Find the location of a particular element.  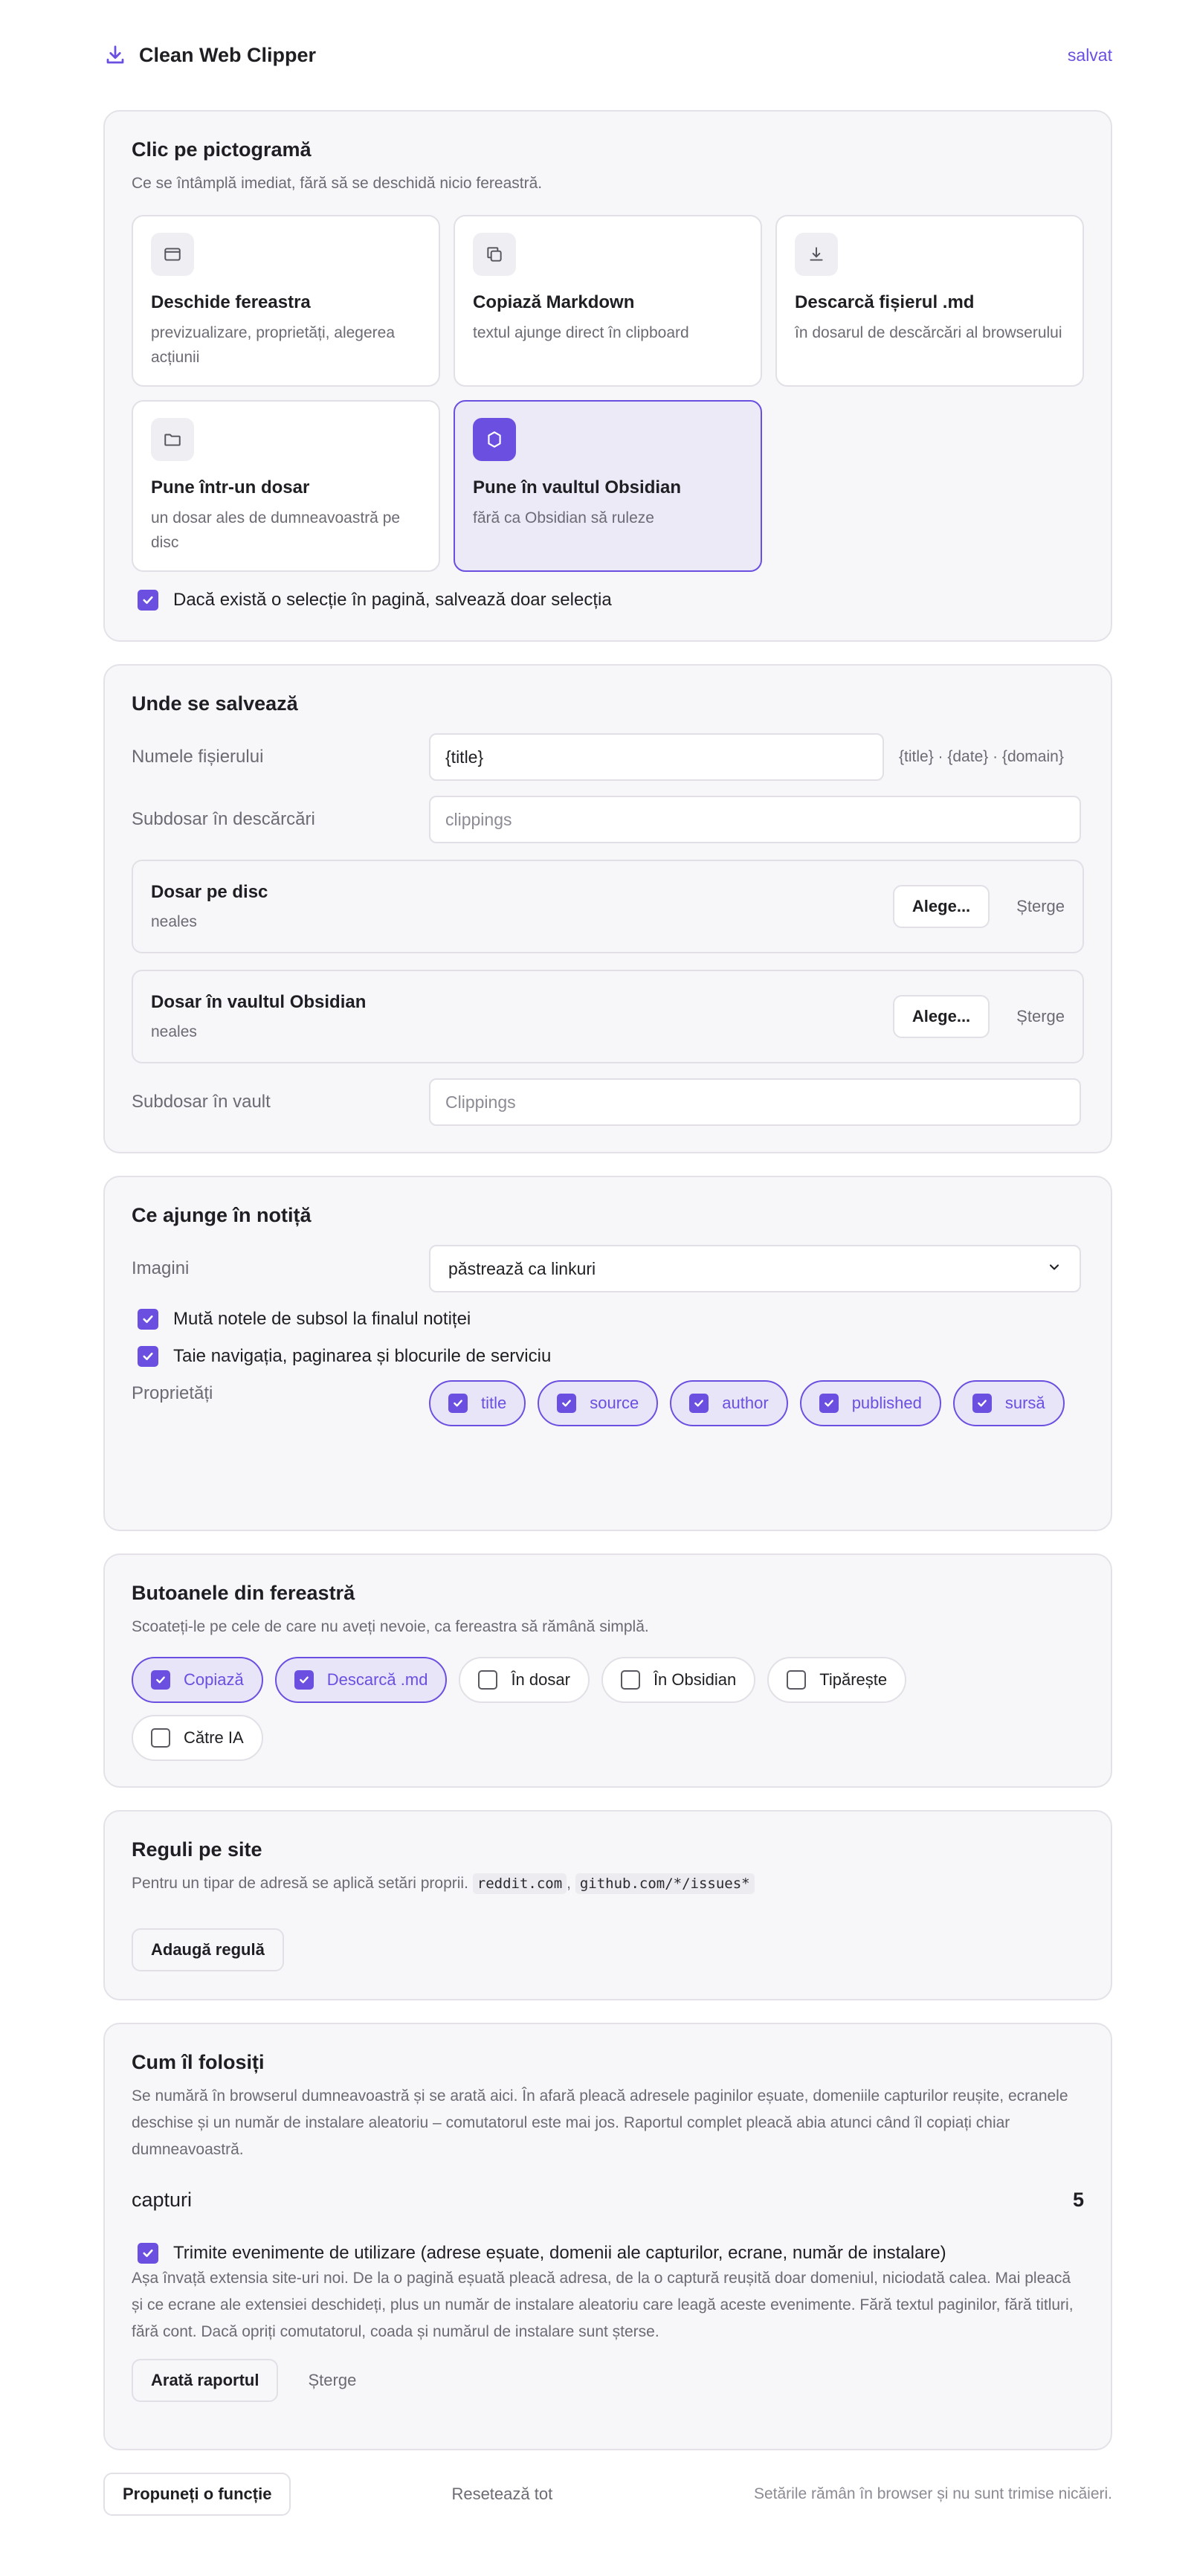

footnotes-label: Mută notele de subsol la finalul notiței is located at coordinates (322, 1319).